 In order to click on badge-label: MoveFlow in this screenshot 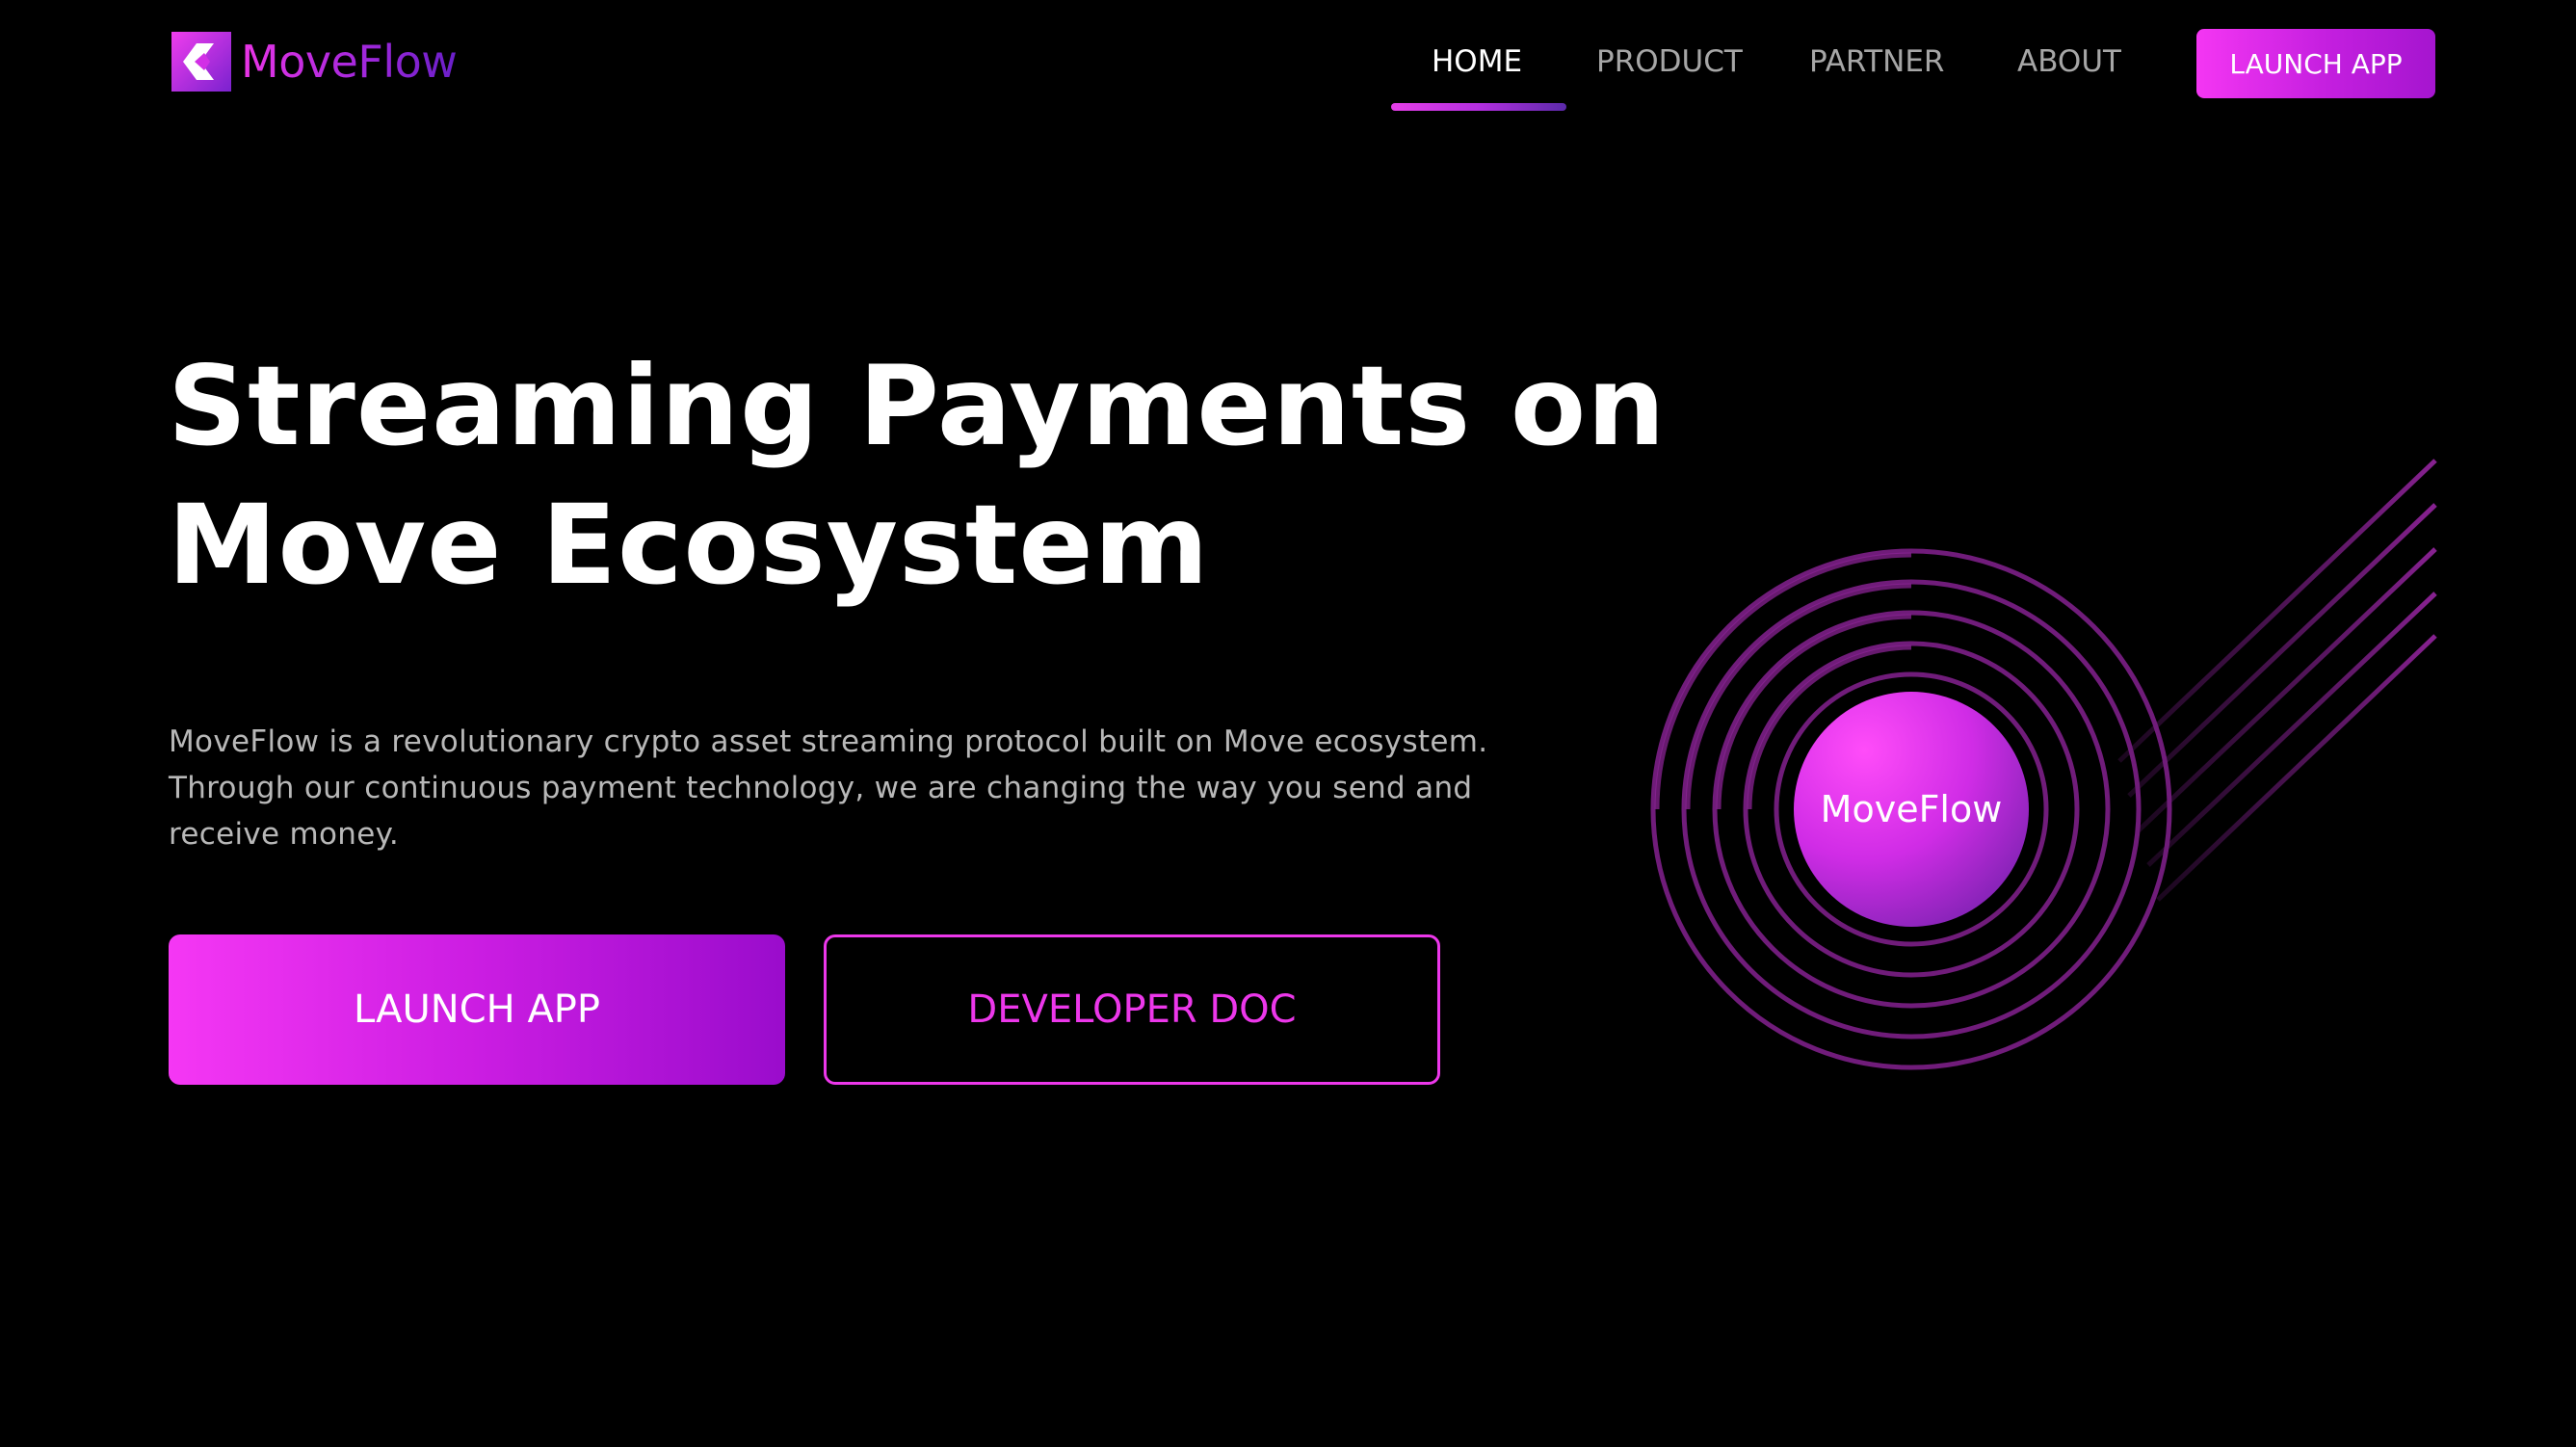, I will do `click(1911, 809)`.